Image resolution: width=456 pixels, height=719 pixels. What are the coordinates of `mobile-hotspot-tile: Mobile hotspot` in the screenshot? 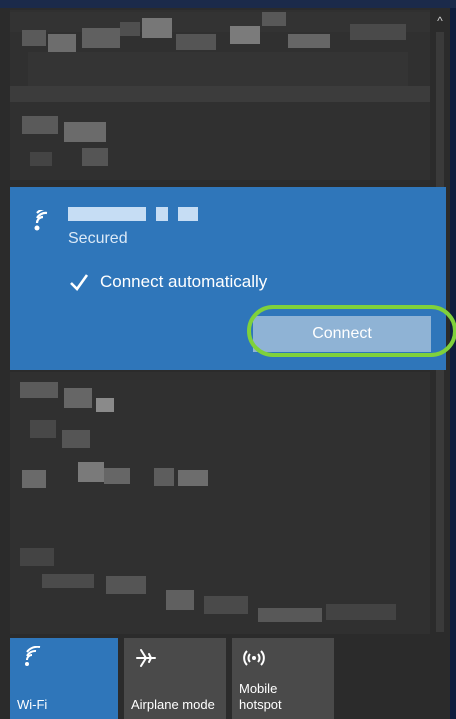 It's located at (283, 678).